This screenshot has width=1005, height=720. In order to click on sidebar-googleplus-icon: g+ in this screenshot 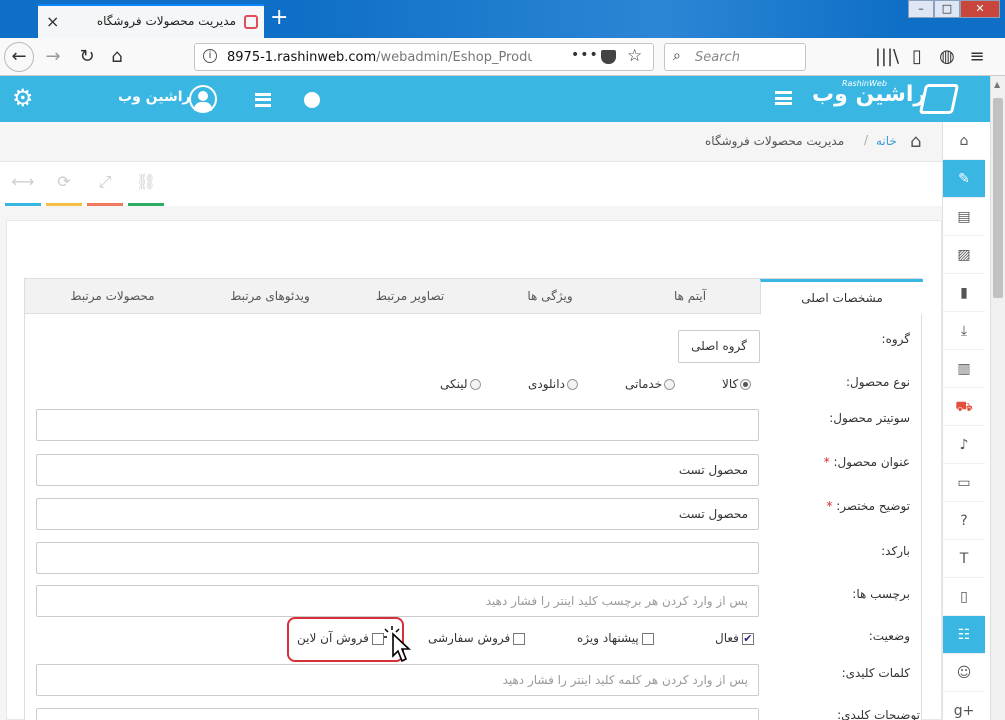, I will do `click(964, 706)`.